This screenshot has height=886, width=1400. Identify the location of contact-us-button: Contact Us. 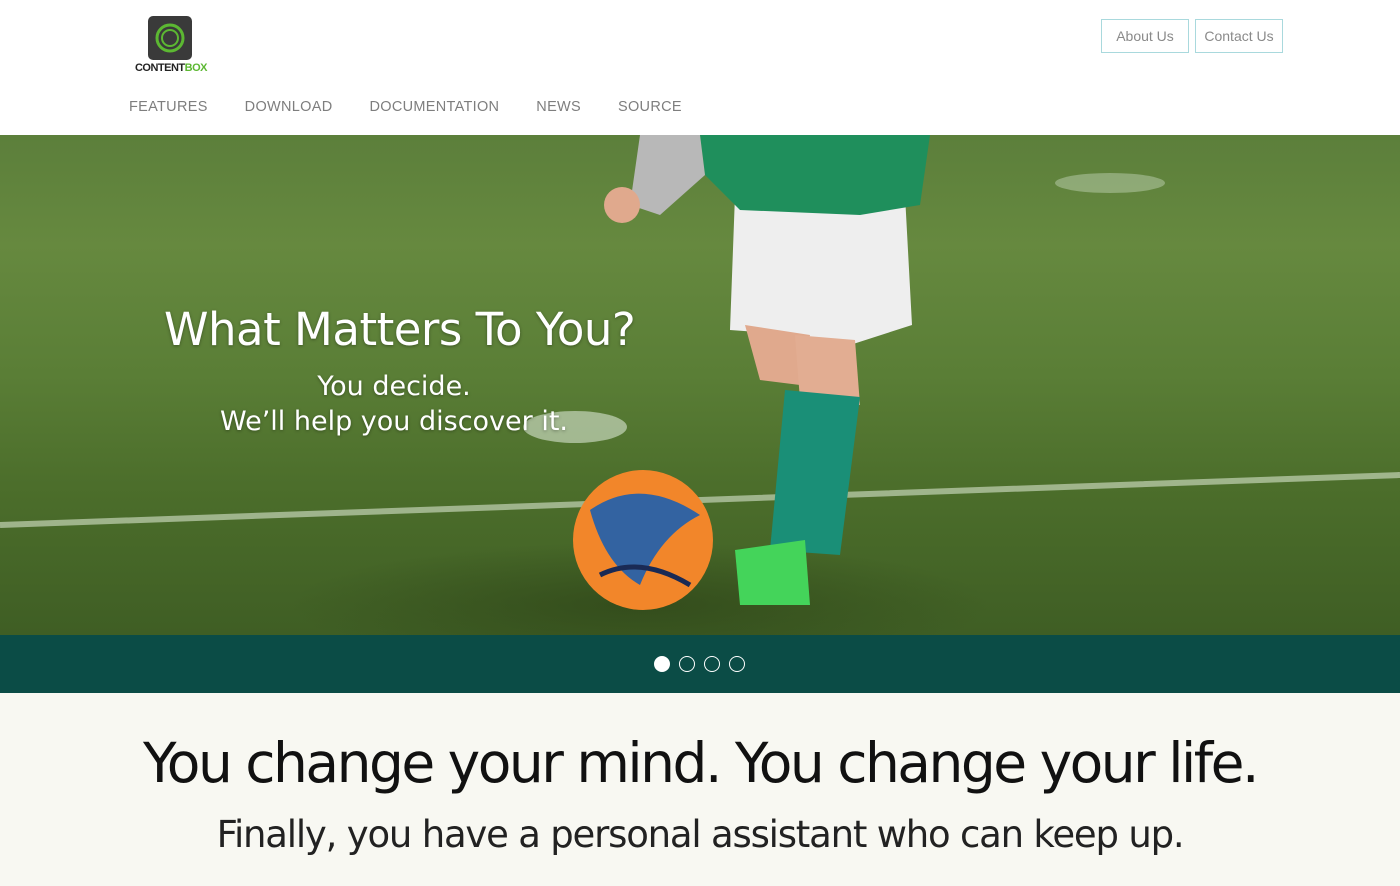
(1239, 36).